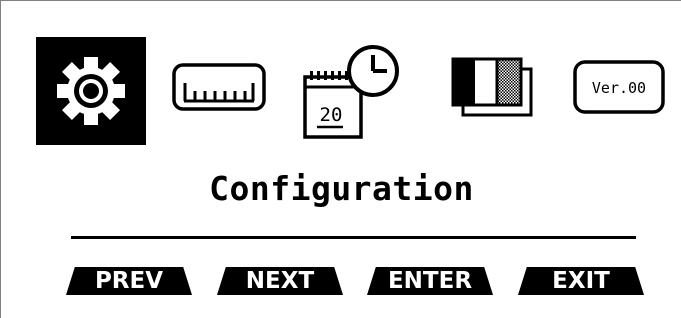 The image size is (681, 318). Describe the element at coordinates (353, 237) in the screenshot. I see `divider` at that location.